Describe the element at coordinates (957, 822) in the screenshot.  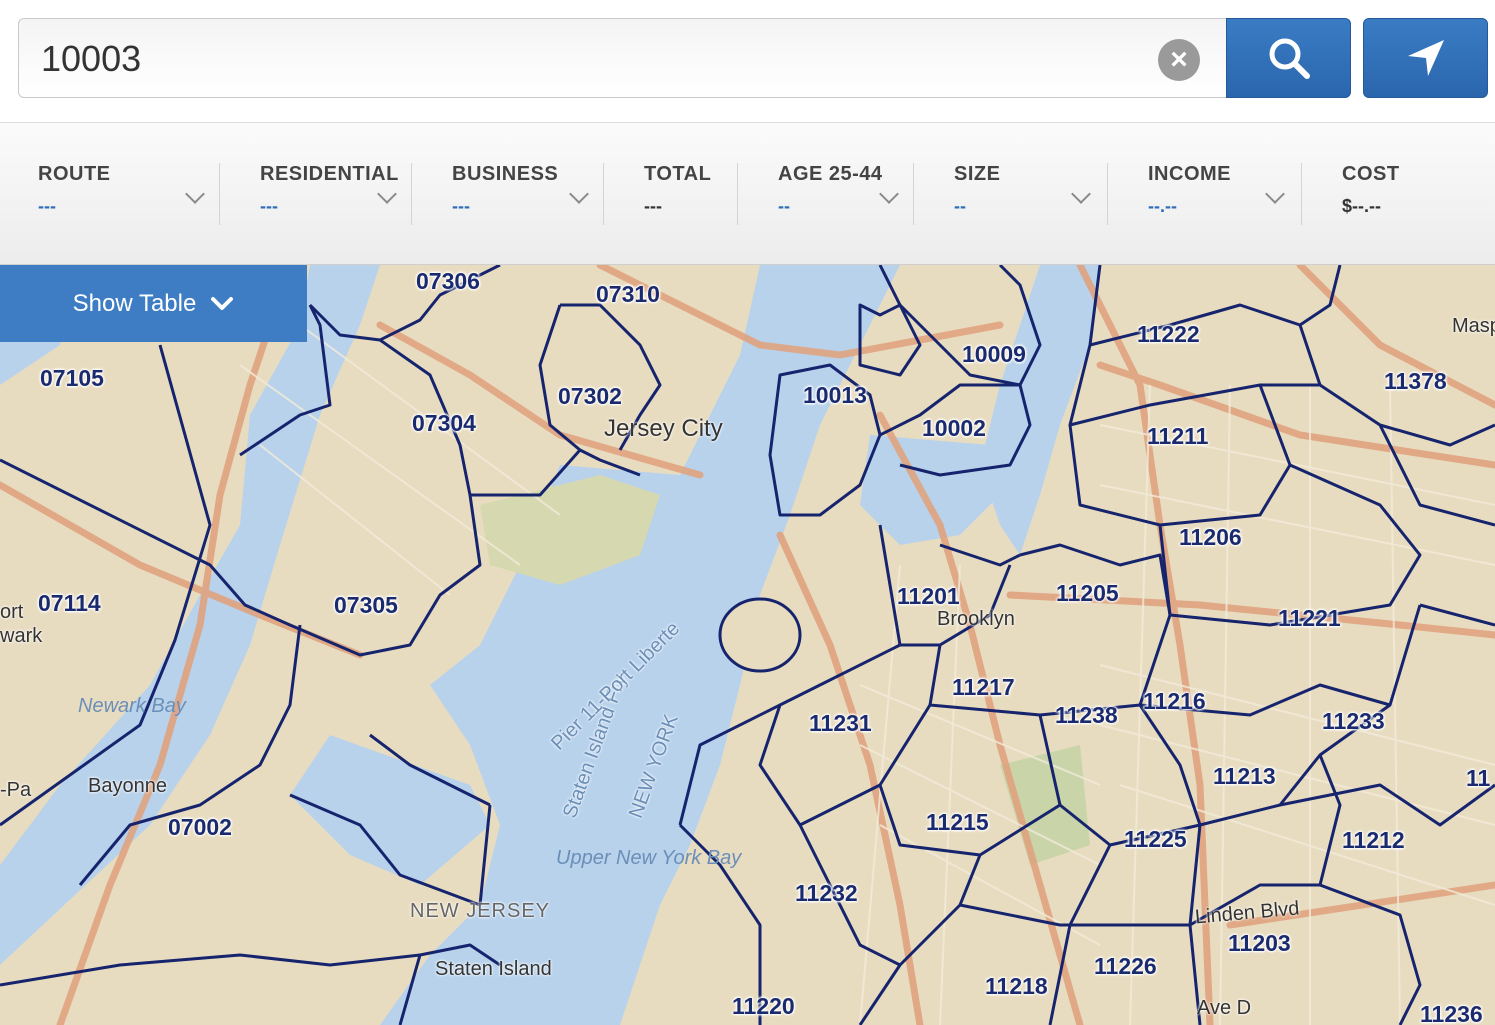
I see `zip-label: 11215` at that location.